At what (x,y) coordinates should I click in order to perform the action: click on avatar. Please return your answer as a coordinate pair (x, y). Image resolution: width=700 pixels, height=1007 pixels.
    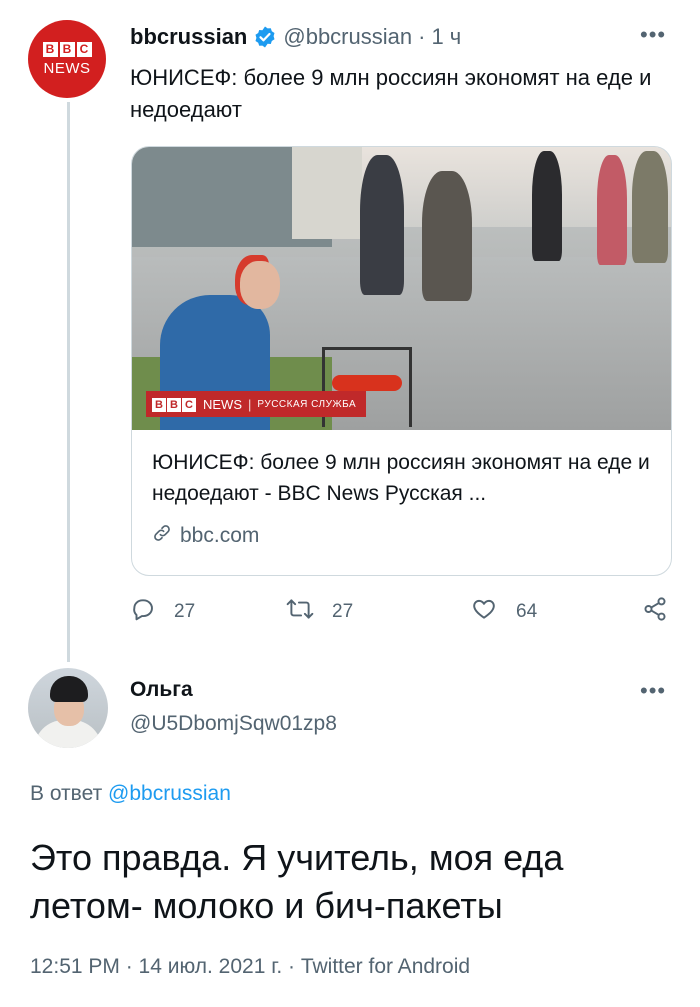
    Looking at the image, I should click on (68, 708).